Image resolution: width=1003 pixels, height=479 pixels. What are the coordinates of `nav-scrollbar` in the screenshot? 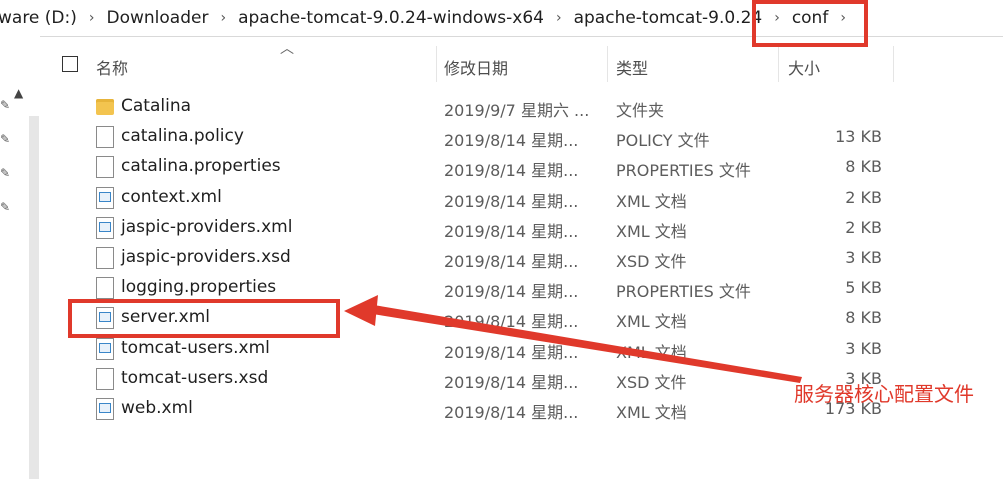 It's located at (34, 297).